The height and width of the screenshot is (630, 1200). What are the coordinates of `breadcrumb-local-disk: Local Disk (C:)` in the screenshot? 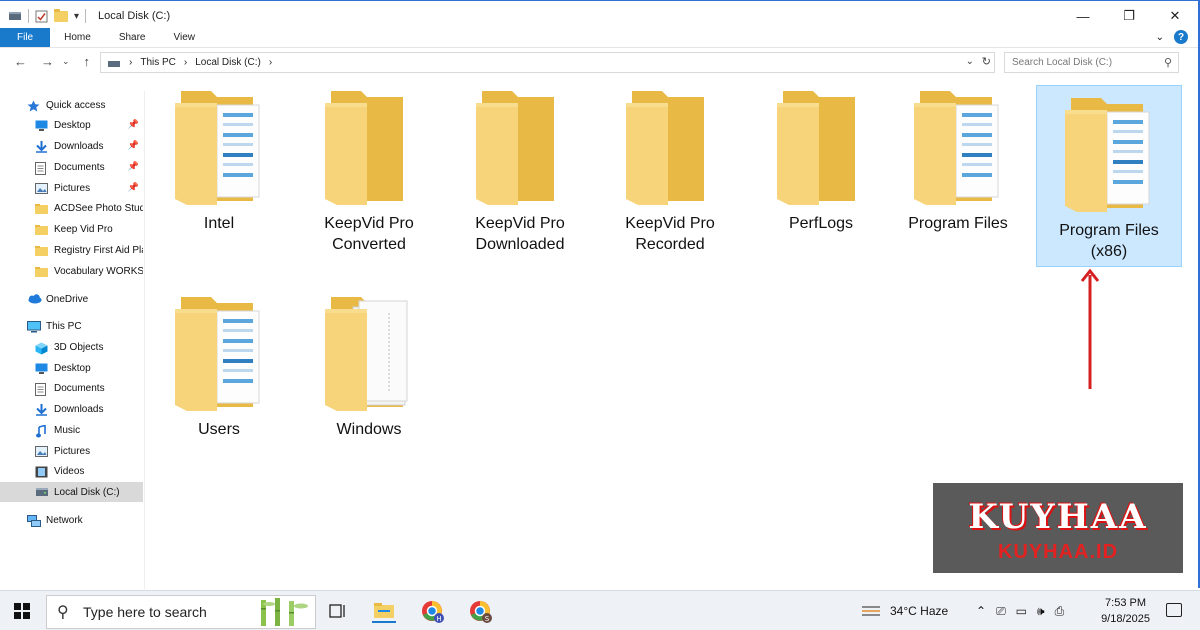 It's located at (228, 62).